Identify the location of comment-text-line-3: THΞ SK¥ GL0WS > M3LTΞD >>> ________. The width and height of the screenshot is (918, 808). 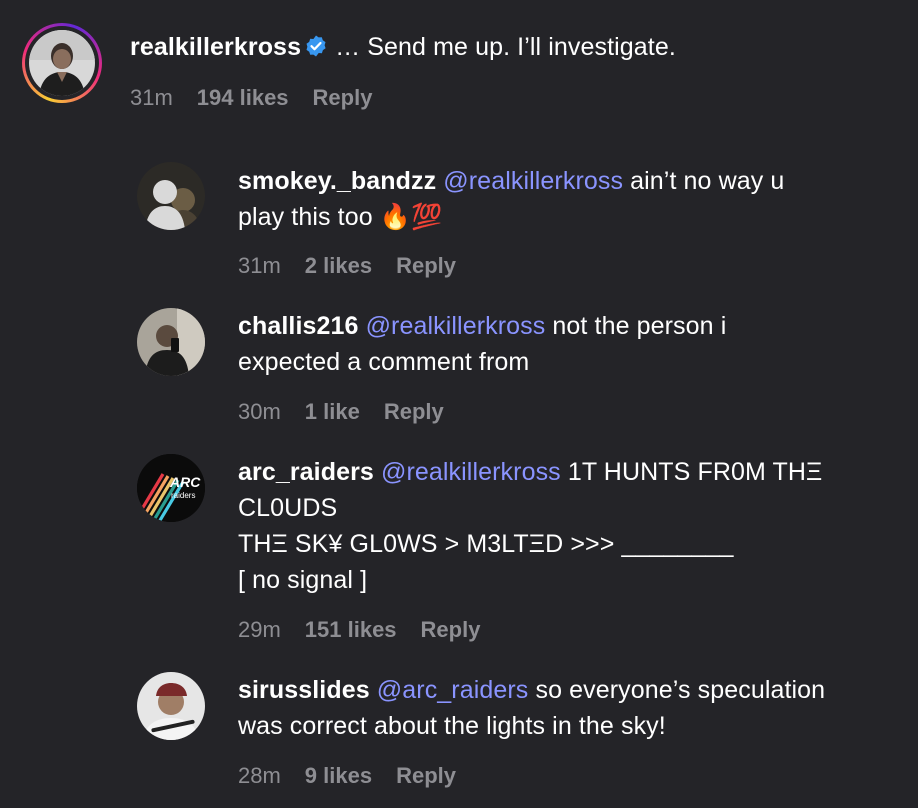
(486, 544).